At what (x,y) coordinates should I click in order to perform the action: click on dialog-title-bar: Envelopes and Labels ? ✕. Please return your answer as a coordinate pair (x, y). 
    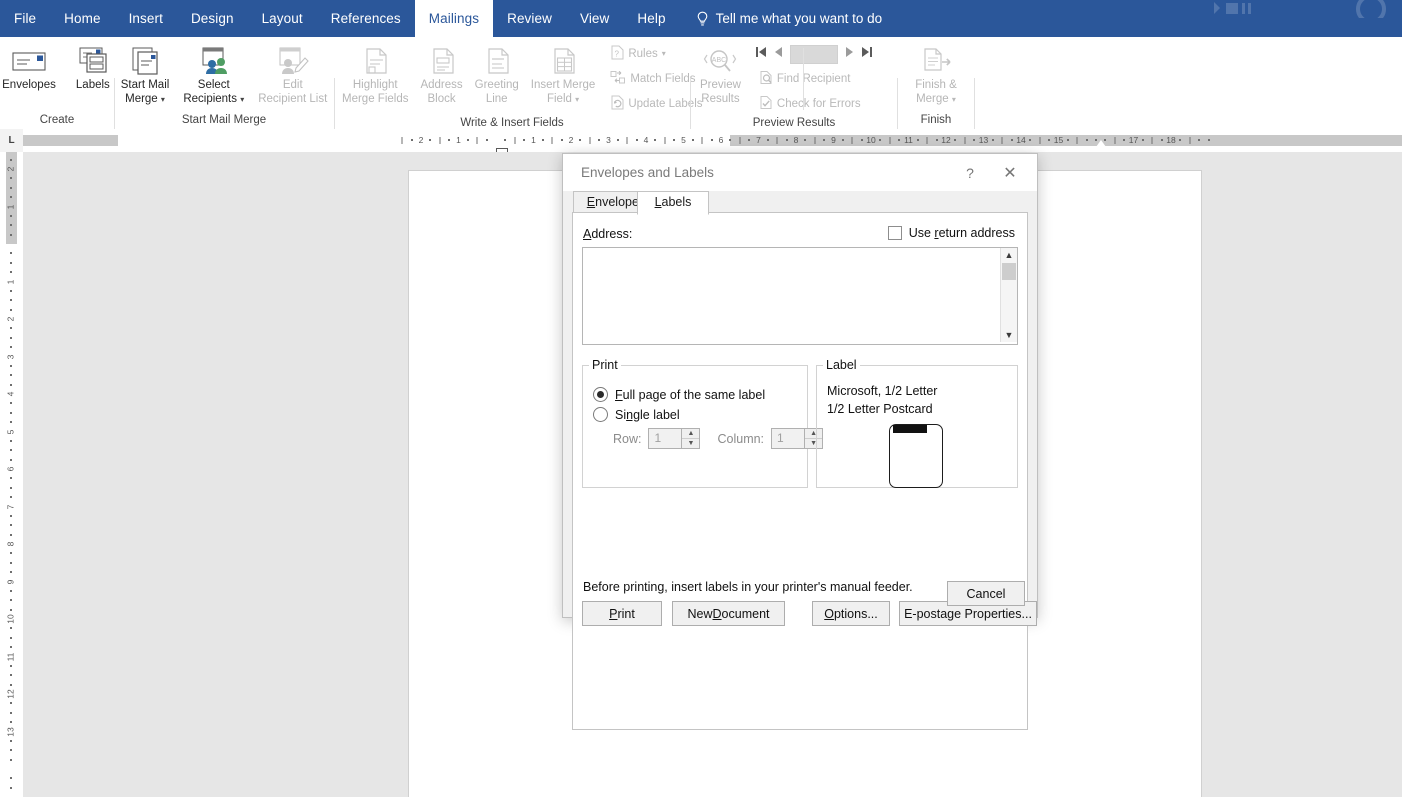
    Looking at the image, I should click on (800, 172).